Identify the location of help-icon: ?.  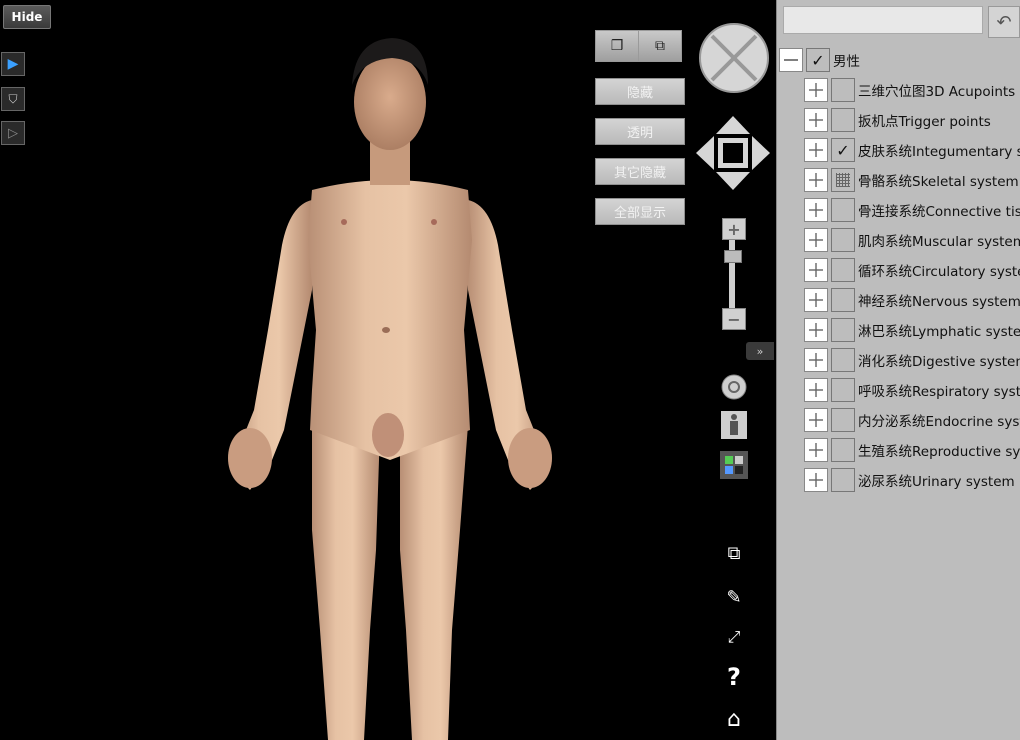
(734, 677).